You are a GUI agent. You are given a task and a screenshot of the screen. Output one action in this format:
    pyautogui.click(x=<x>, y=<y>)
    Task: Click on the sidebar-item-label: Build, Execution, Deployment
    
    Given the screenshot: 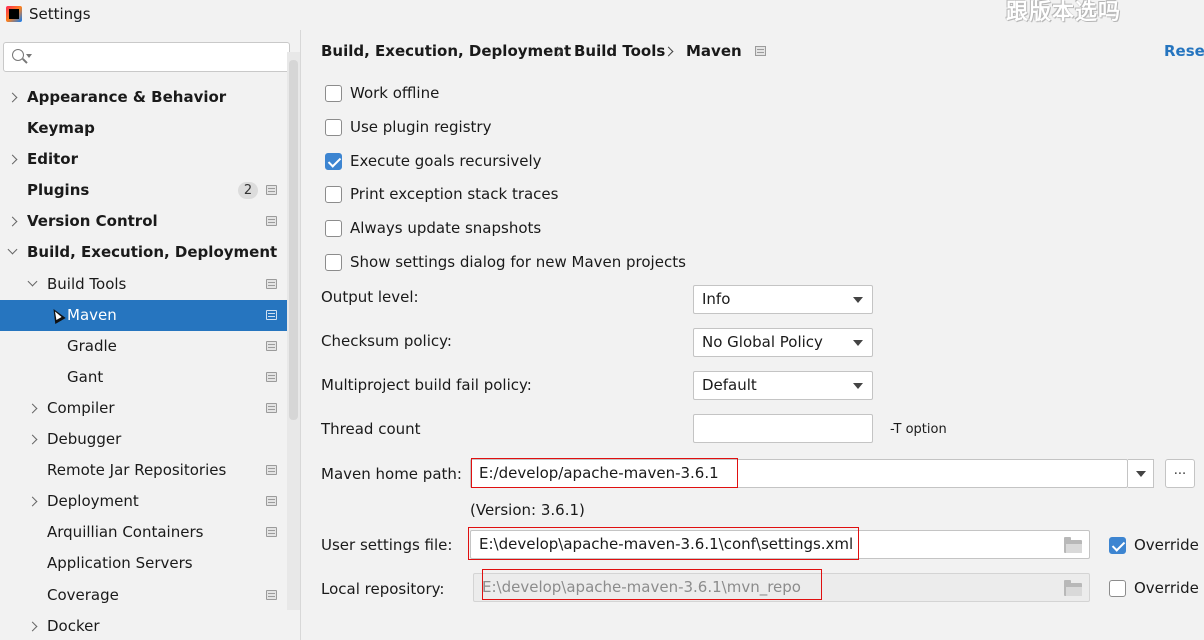 What is the action you would take?
    pyautogui.click(x=152, y=252)
    